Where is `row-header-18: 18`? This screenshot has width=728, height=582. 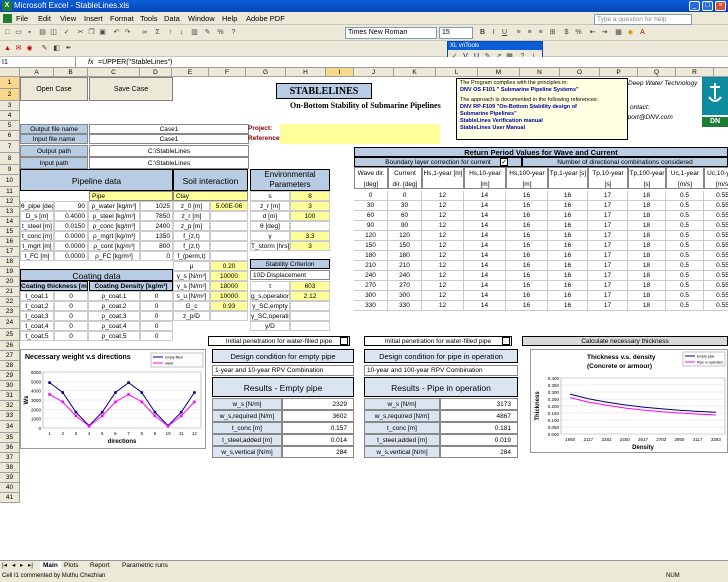 row-header-18: 18 is located at coordinates (10, 262).